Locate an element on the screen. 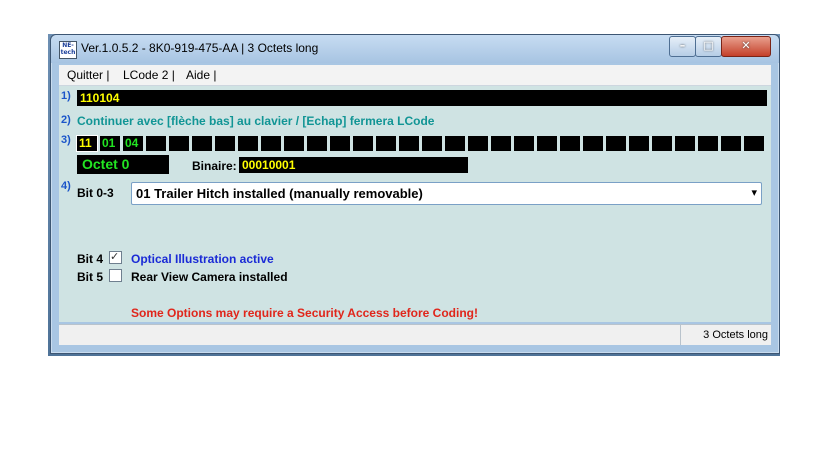  byte-value: 01 is located at coordinates (109, 143).